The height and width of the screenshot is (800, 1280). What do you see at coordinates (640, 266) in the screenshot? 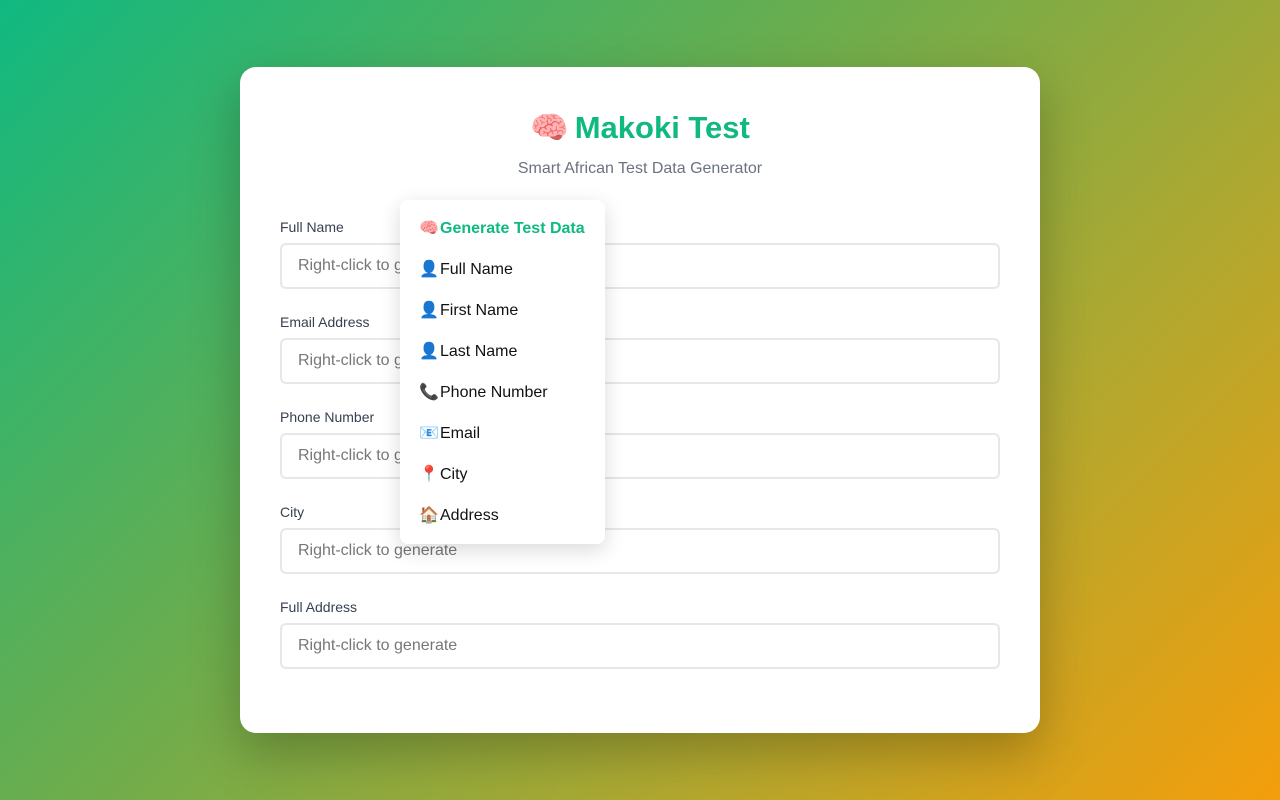
I see `full-name-input` at bounding box center [640, 266].